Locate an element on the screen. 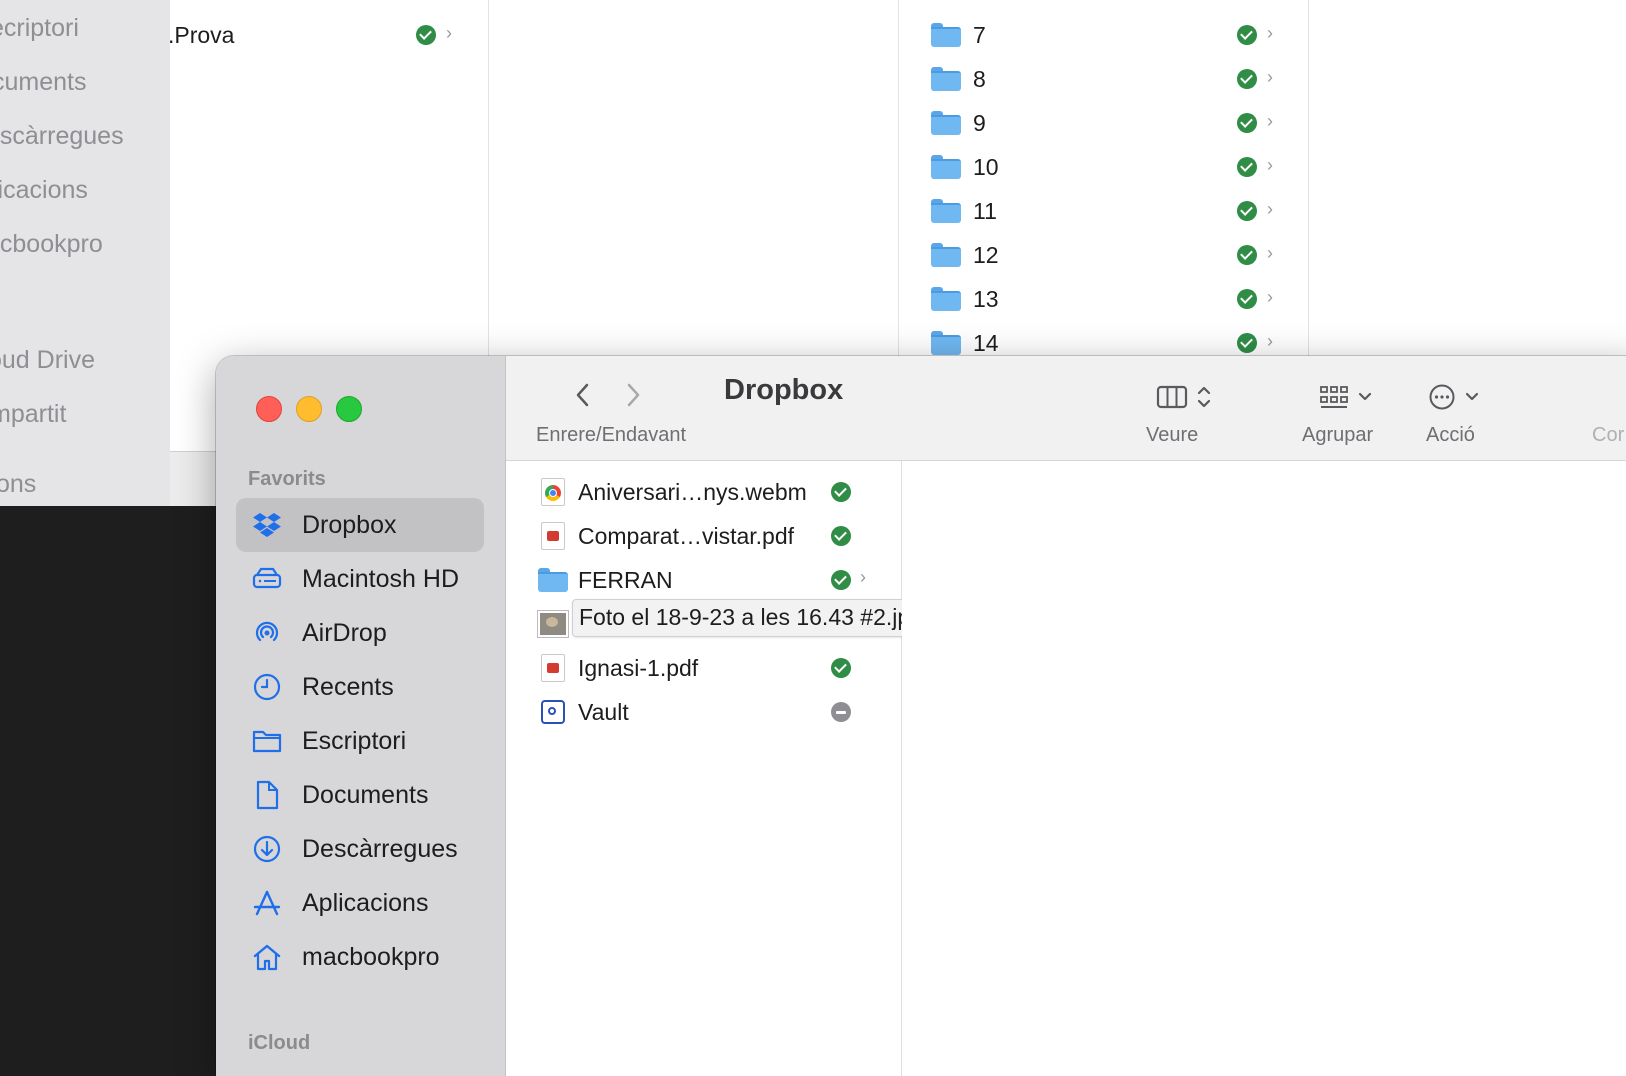 The width and height of the screenshot is (1626, 1076). group-button is located at coordinates (1346, 397).